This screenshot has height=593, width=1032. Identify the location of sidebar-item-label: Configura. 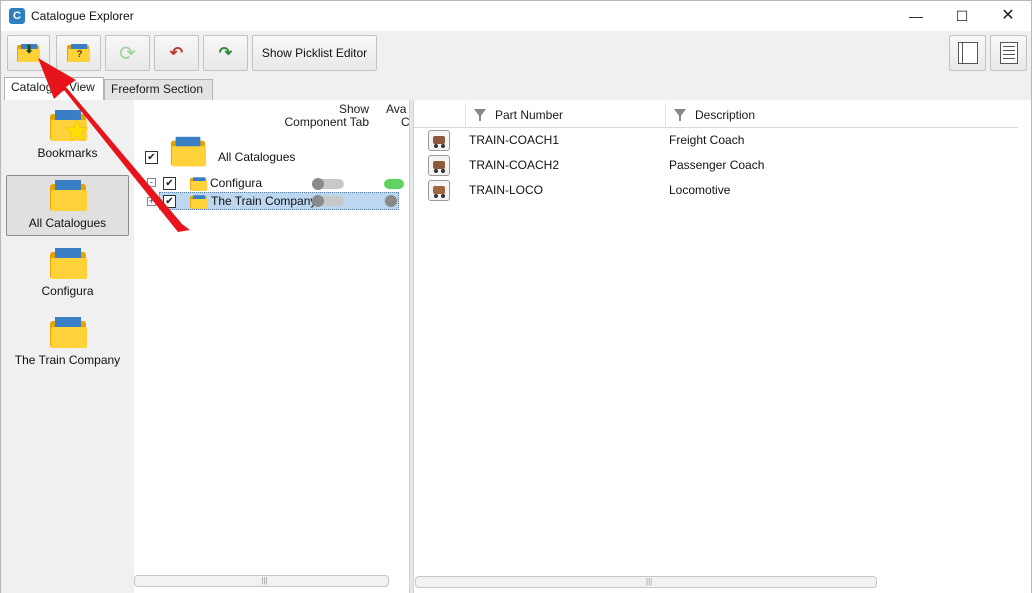
(67, 291).